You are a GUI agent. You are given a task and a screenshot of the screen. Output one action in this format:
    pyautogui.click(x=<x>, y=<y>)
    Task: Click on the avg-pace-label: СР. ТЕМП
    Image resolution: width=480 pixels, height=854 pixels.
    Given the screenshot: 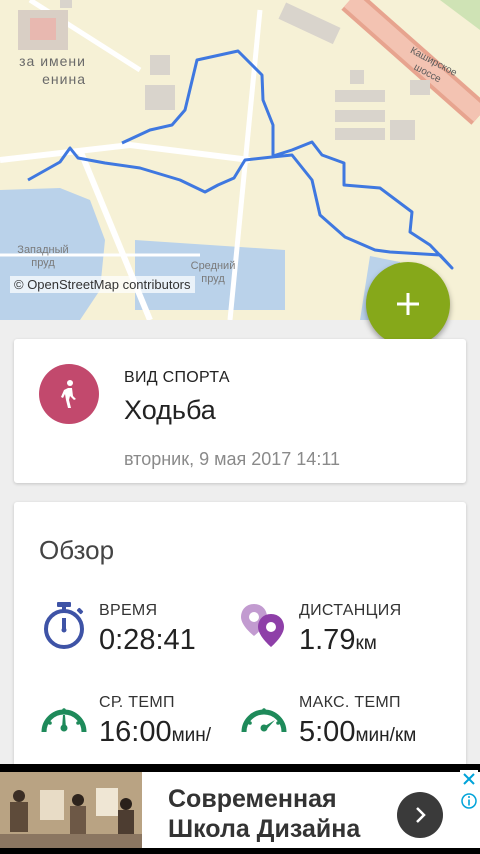 What is the action you would take?
    pyautogui.click(x=137, y=702)
    